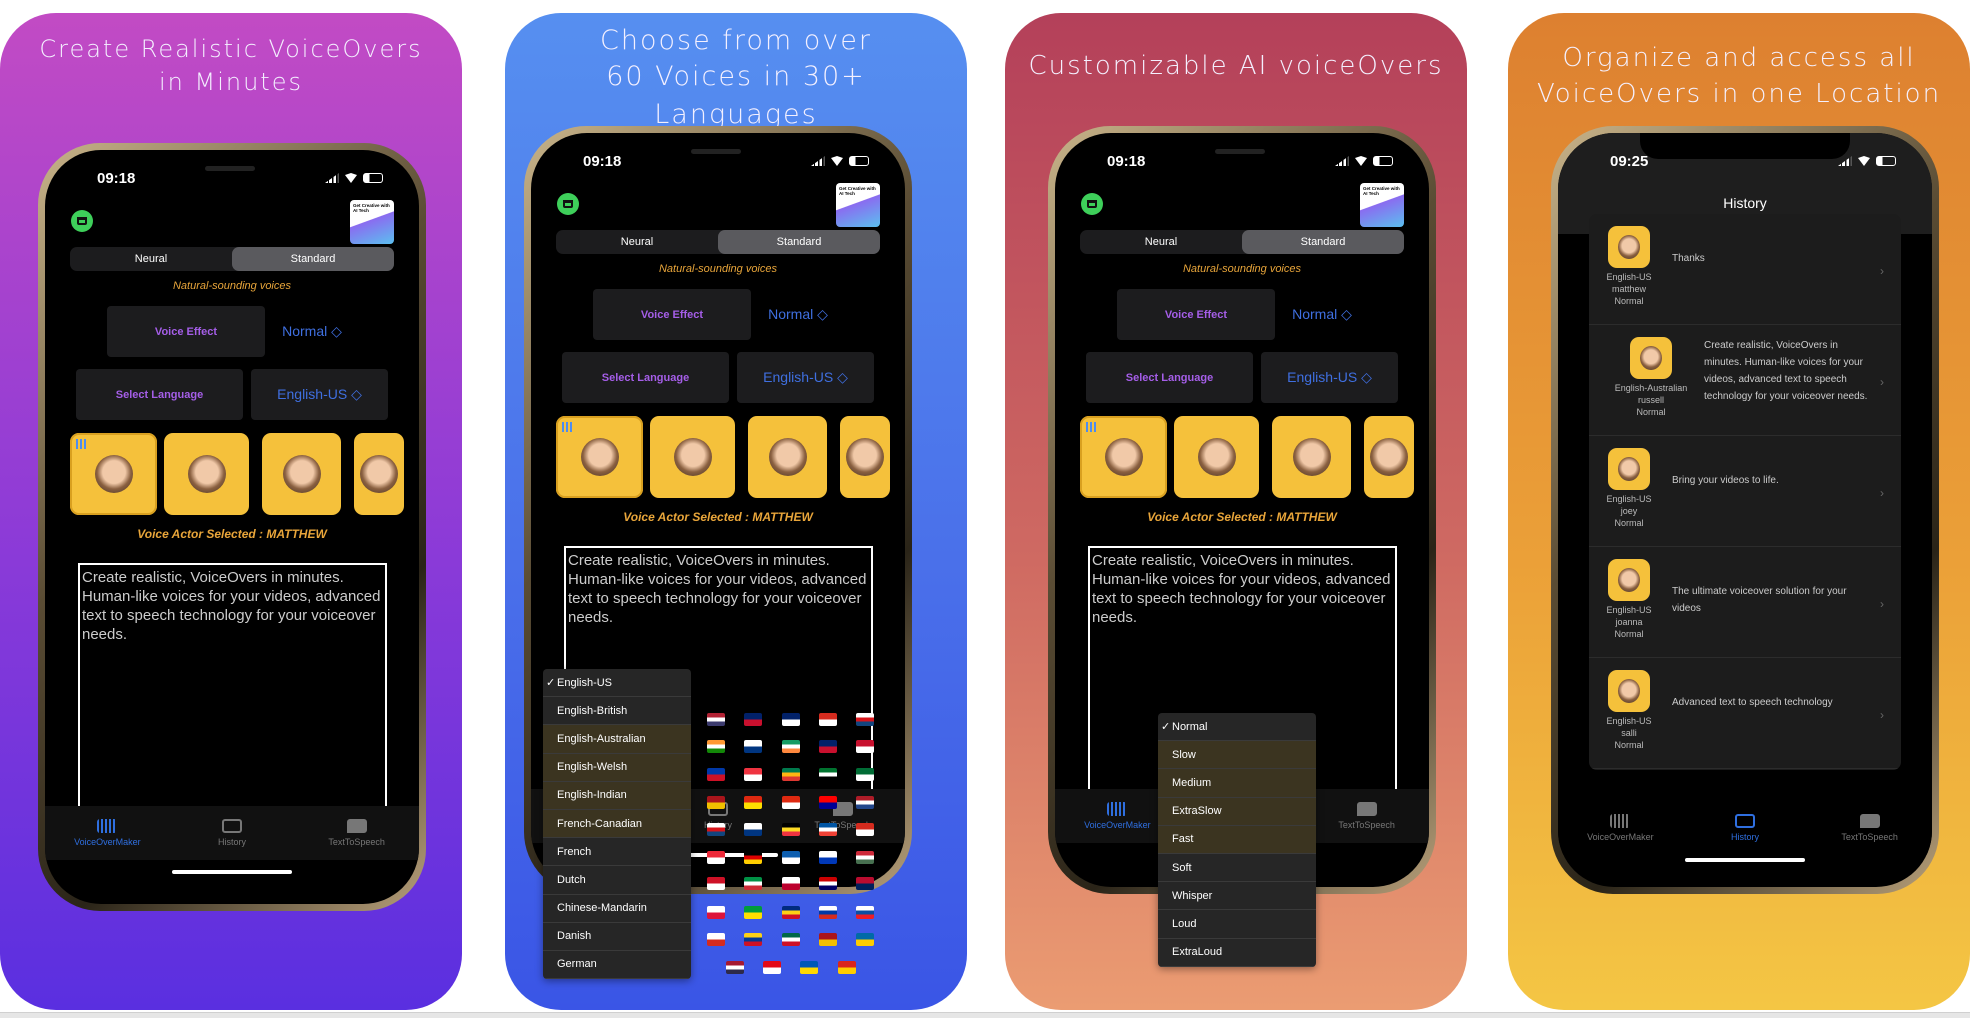 The width and height of the screenshot is (1970, 1018). Describe the element at coordinates (828, 883) in the screenshot. I see `flag-my-icon` at that location.